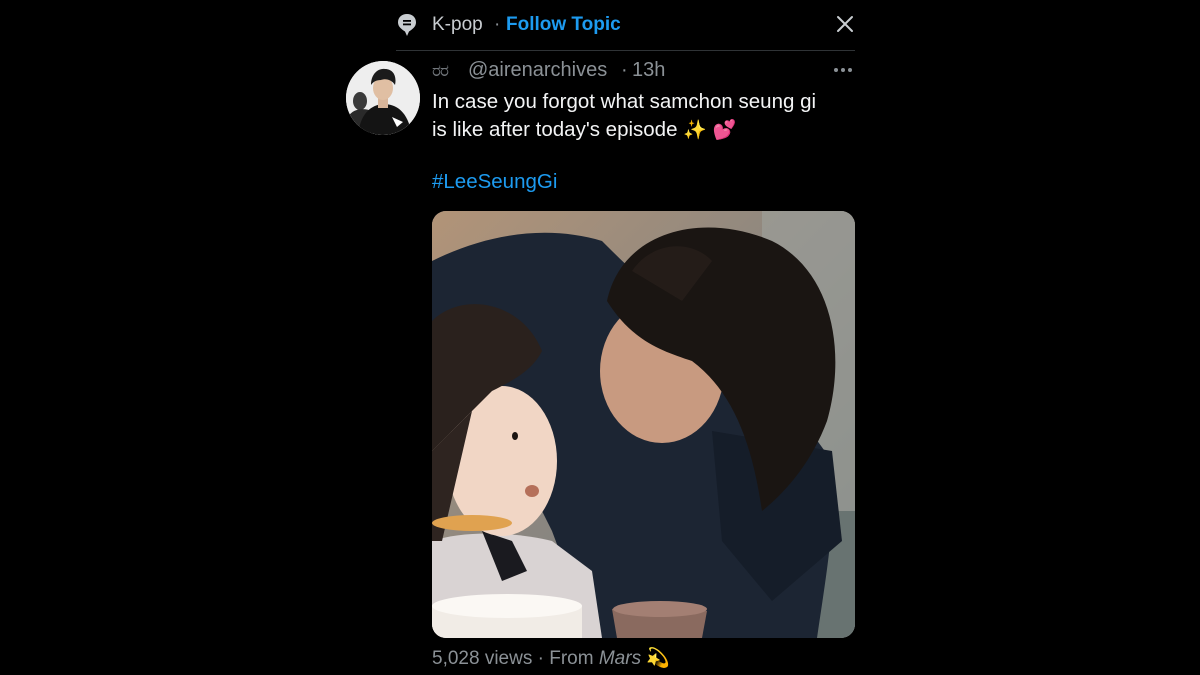  What do you see at coordinates (695, 130) in the screenshot?
I see `sparkles-emoji: ✨` at bounding box center [695, 130].